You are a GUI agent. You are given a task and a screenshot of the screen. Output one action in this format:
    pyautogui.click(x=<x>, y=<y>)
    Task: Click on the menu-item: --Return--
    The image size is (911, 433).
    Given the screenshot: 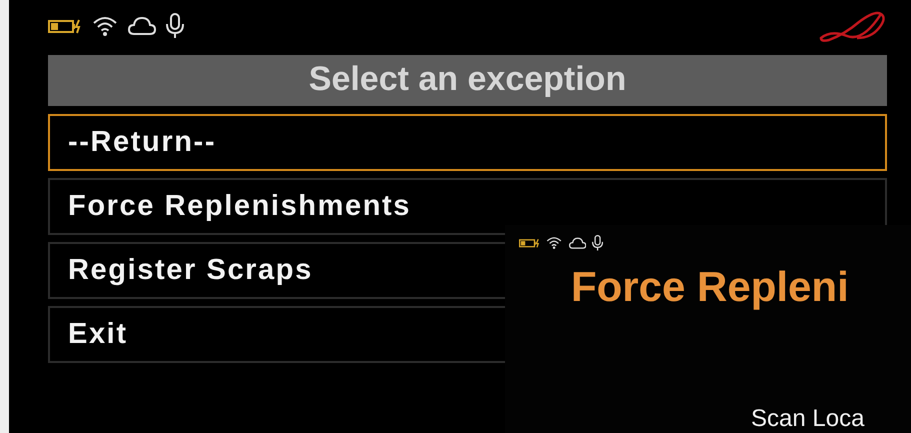 What is the action you would take?
    pyautogui.click(x=467, y=142)
    